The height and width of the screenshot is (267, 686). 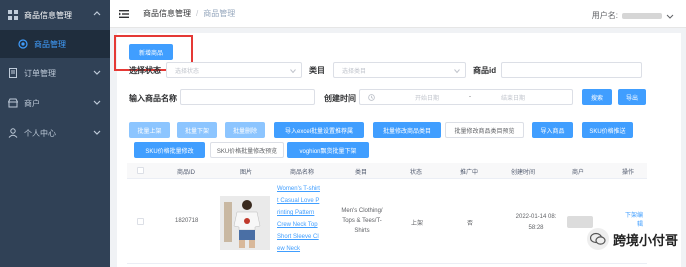 I want to click on user-icon, so click(x=13, y=133).